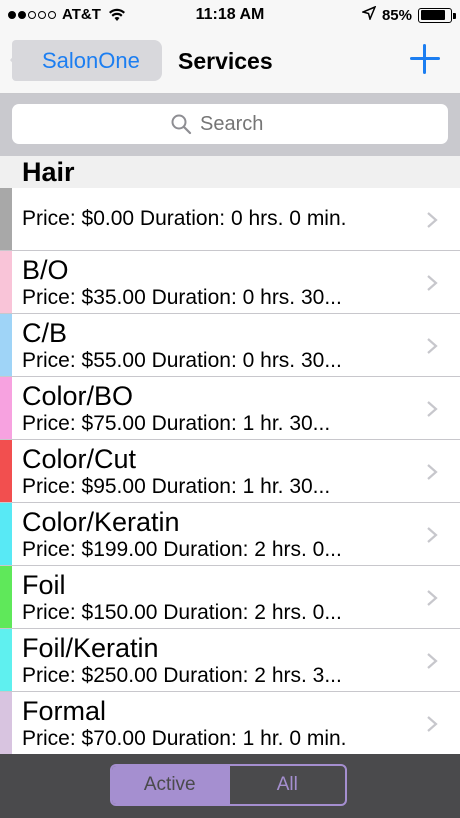 The width and height of the screenshot is (460, 818). What do you see at coordinates (90, 648) in the screenshot?
I see `service-name: Foil/Keratin` at bounding box center [90, 648].